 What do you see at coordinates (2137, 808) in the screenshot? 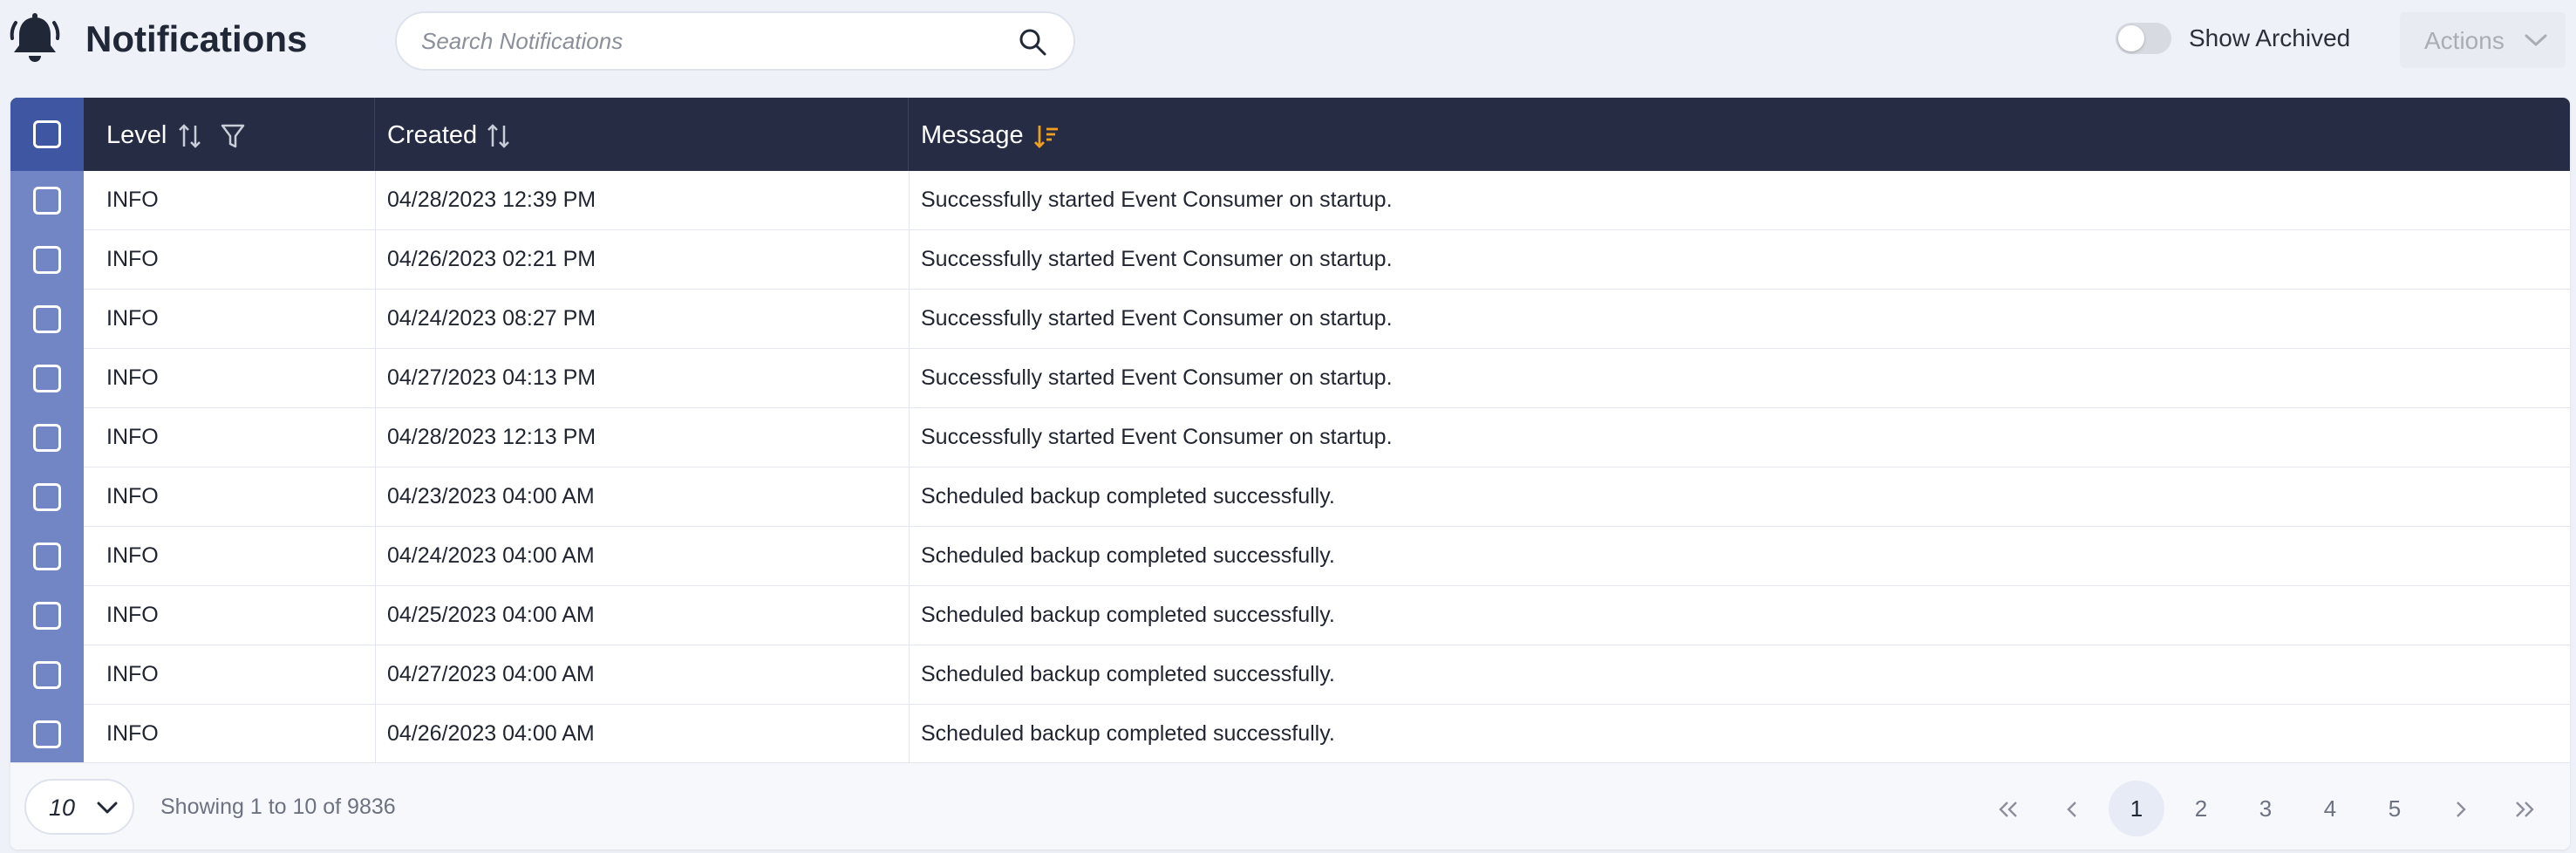
I see `page-button-1: 1` at bounding box center [2137, 808].